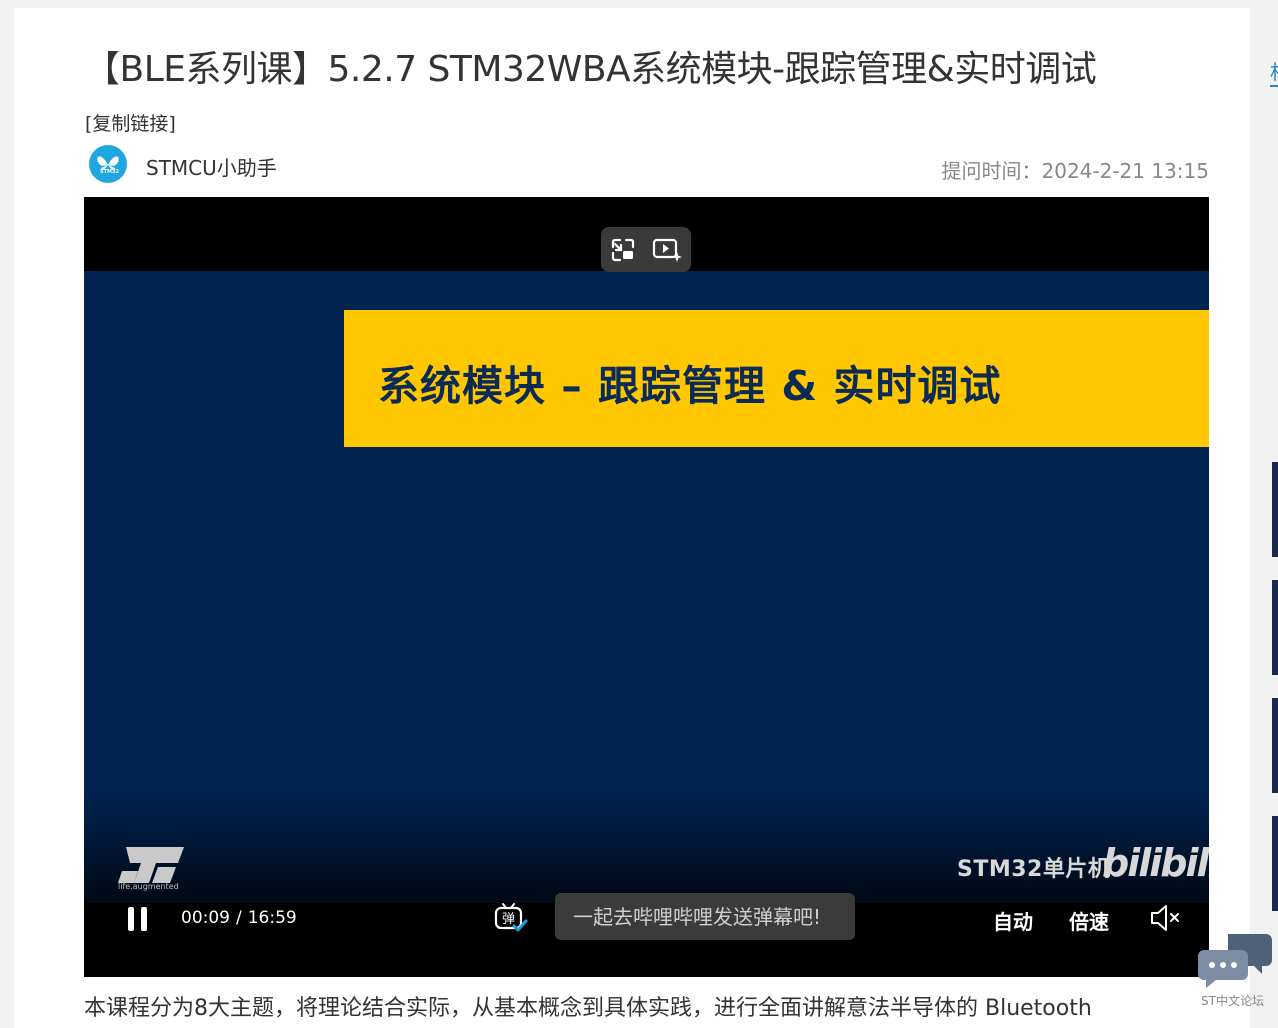 The height and width of the screenshot is (1028, 1278). Describe the element at coordinates (1232, 1001) in the screenshot. I see `forum-label: ST中文论坛` at that location.